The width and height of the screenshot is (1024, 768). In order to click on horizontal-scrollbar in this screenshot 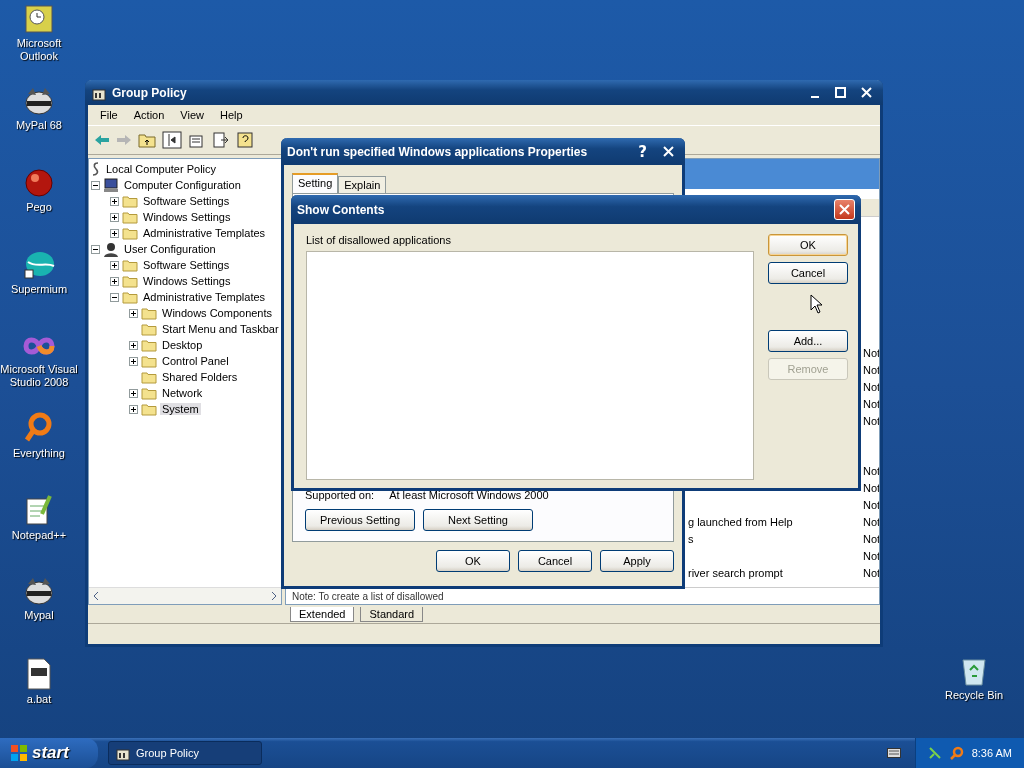, I will do `click(185, 595)`.